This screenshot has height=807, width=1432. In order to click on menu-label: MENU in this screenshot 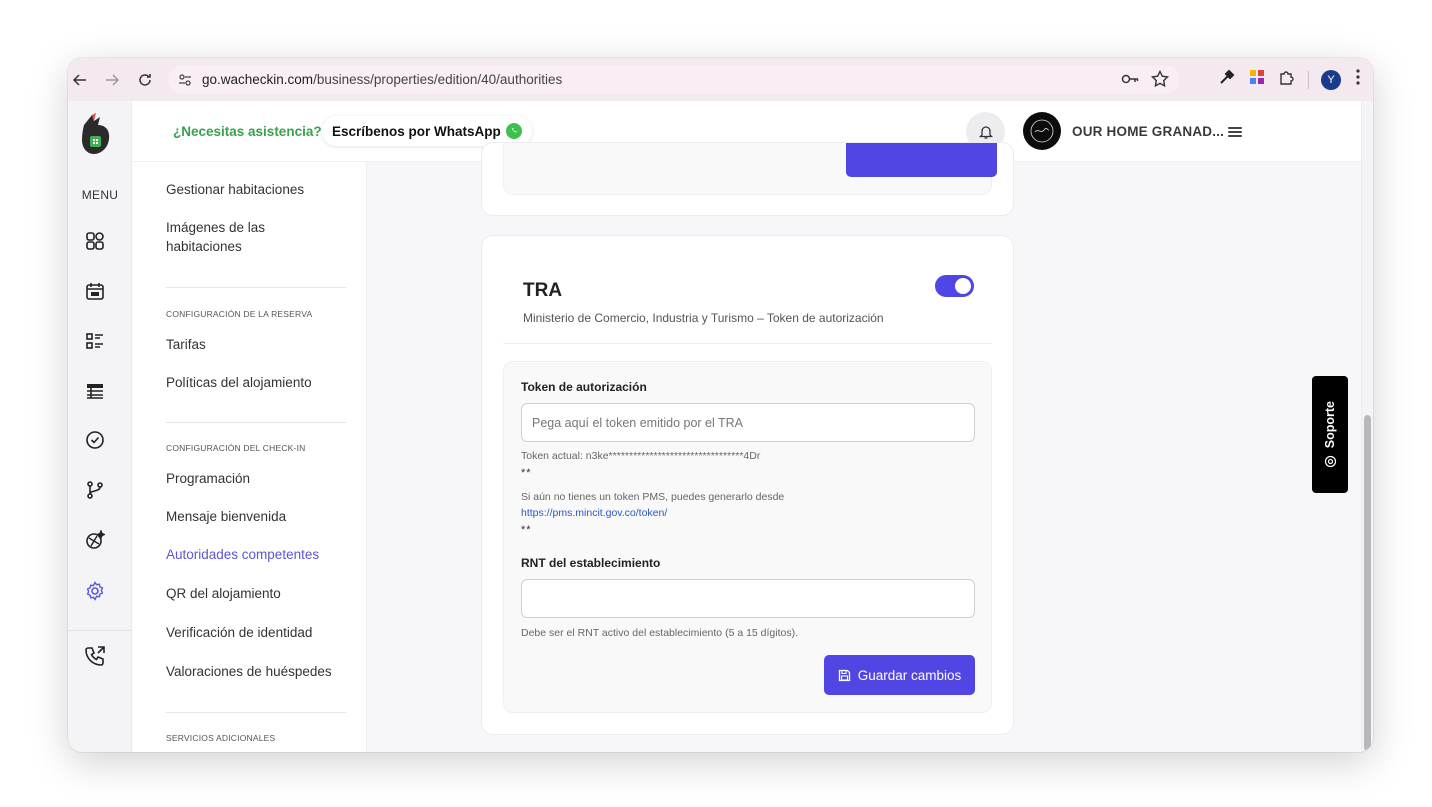, I will do `click(100, 195)`.